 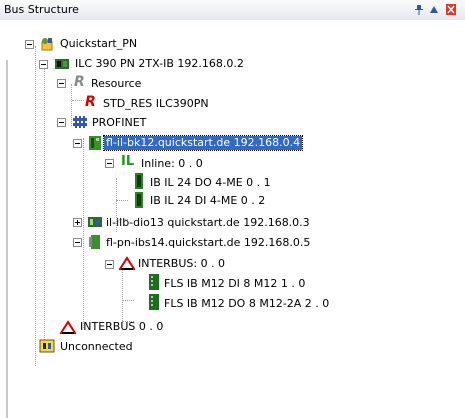 I want to click on tree-item-project: Quickstart_PN, so click(x=98, y=44).